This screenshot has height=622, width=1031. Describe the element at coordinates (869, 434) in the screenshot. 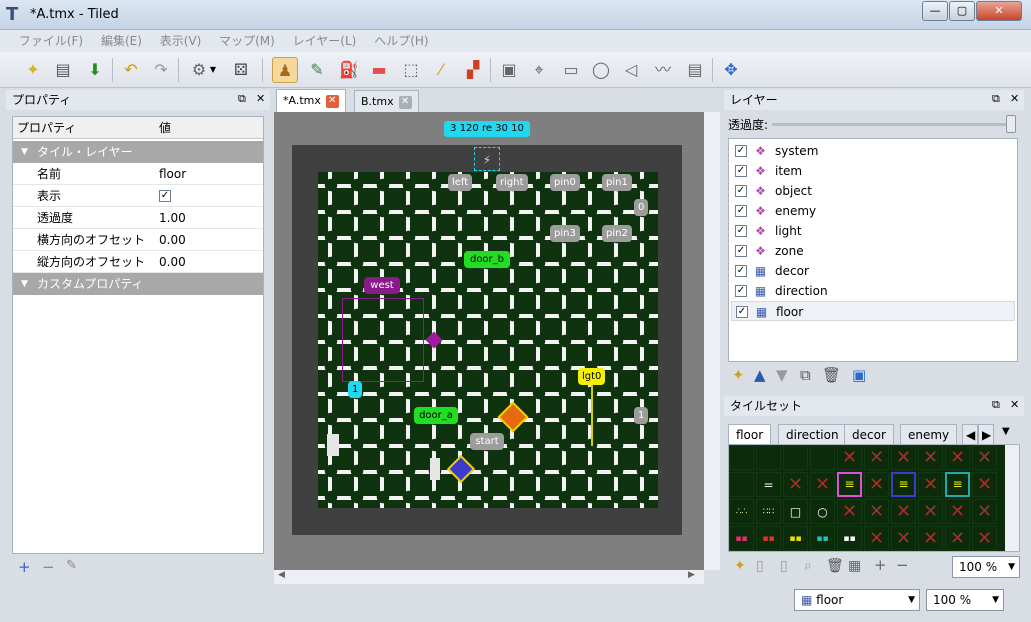

I see `tileset-tab-decor: decor` at that location.